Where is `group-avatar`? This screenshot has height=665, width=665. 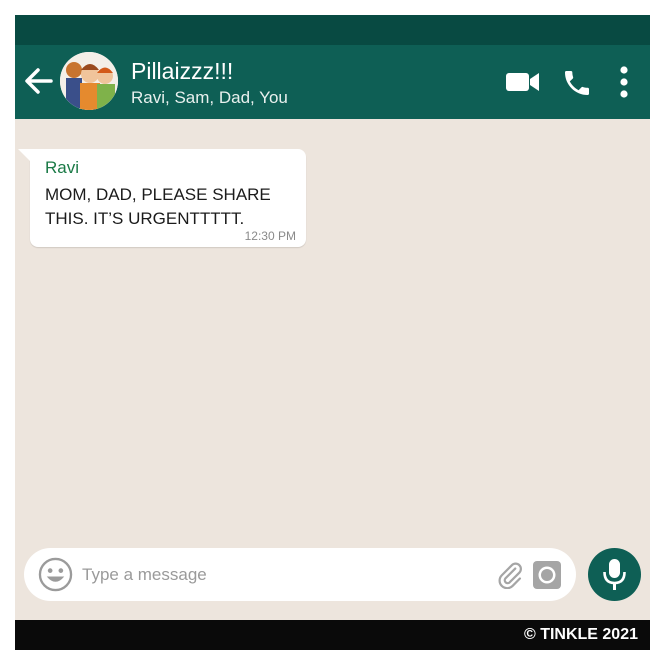 group-avatar is located at coordinates (89, 81).